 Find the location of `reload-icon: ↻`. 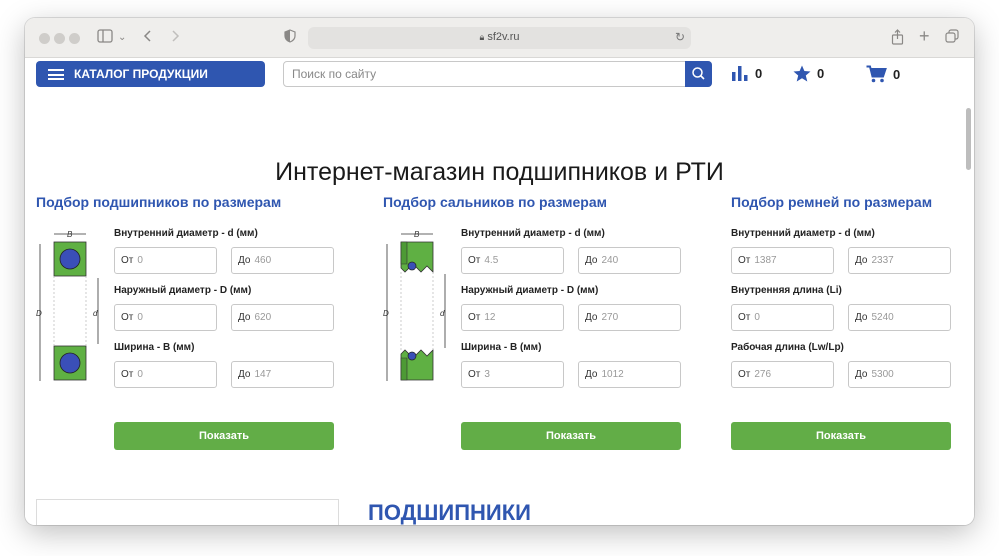

reload-icon: ↻ is located at coordinates (680, 37).